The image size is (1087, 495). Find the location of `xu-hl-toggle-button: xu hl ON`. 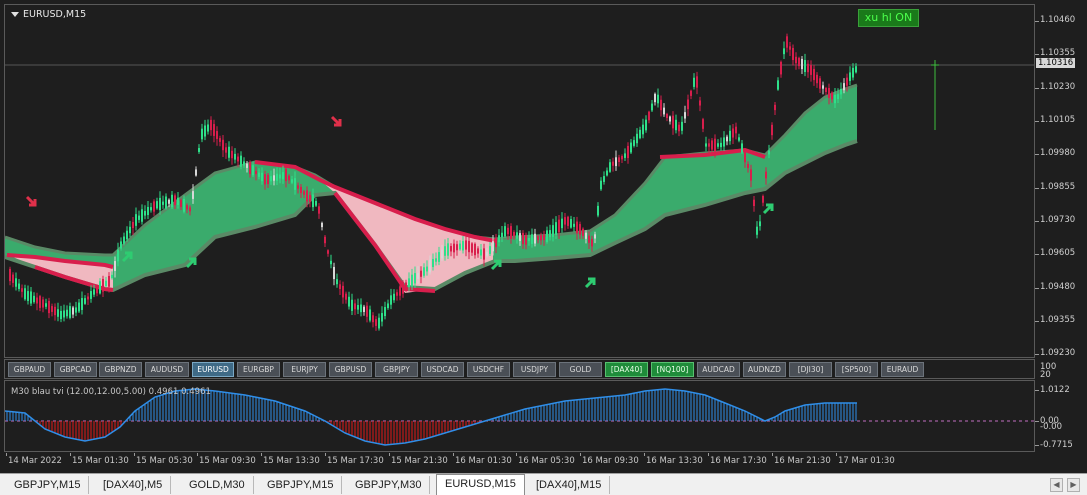

xu-hl-toggle-button: xu hl ON is located at coordinates (888, 18).